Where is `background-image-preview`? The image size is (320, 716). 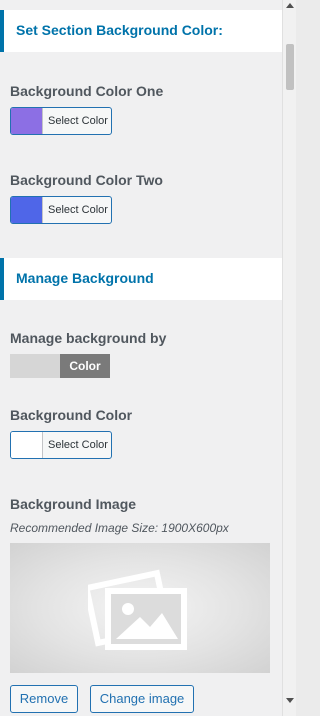
background-image-preview is located at coordinates (140, 608).